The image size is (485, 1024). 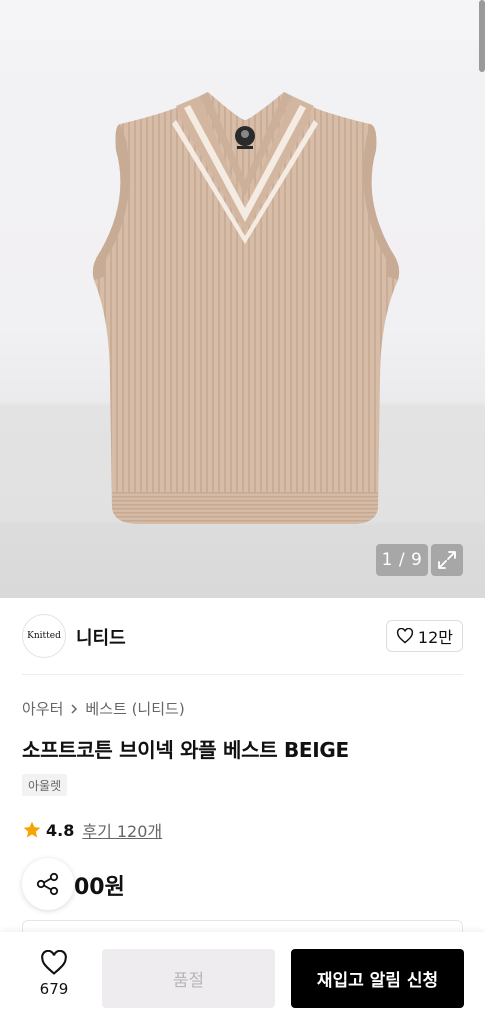 I want to click on expand-button, so click(x=447, y=560).